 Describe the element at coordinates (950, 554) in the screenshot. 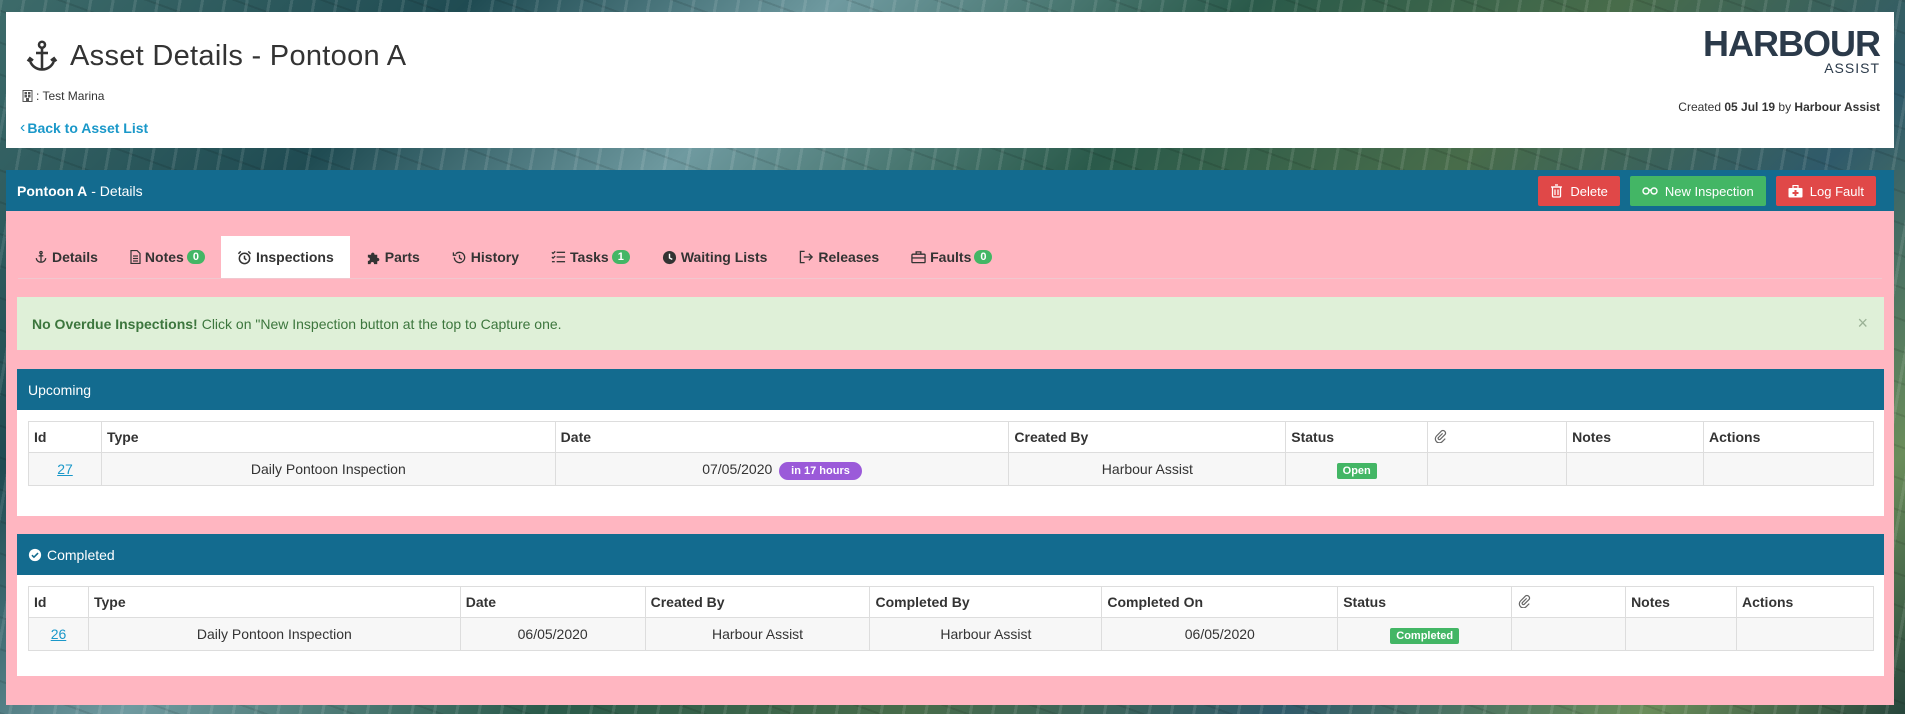

I see `completed-panel-header: Completed` at that location.